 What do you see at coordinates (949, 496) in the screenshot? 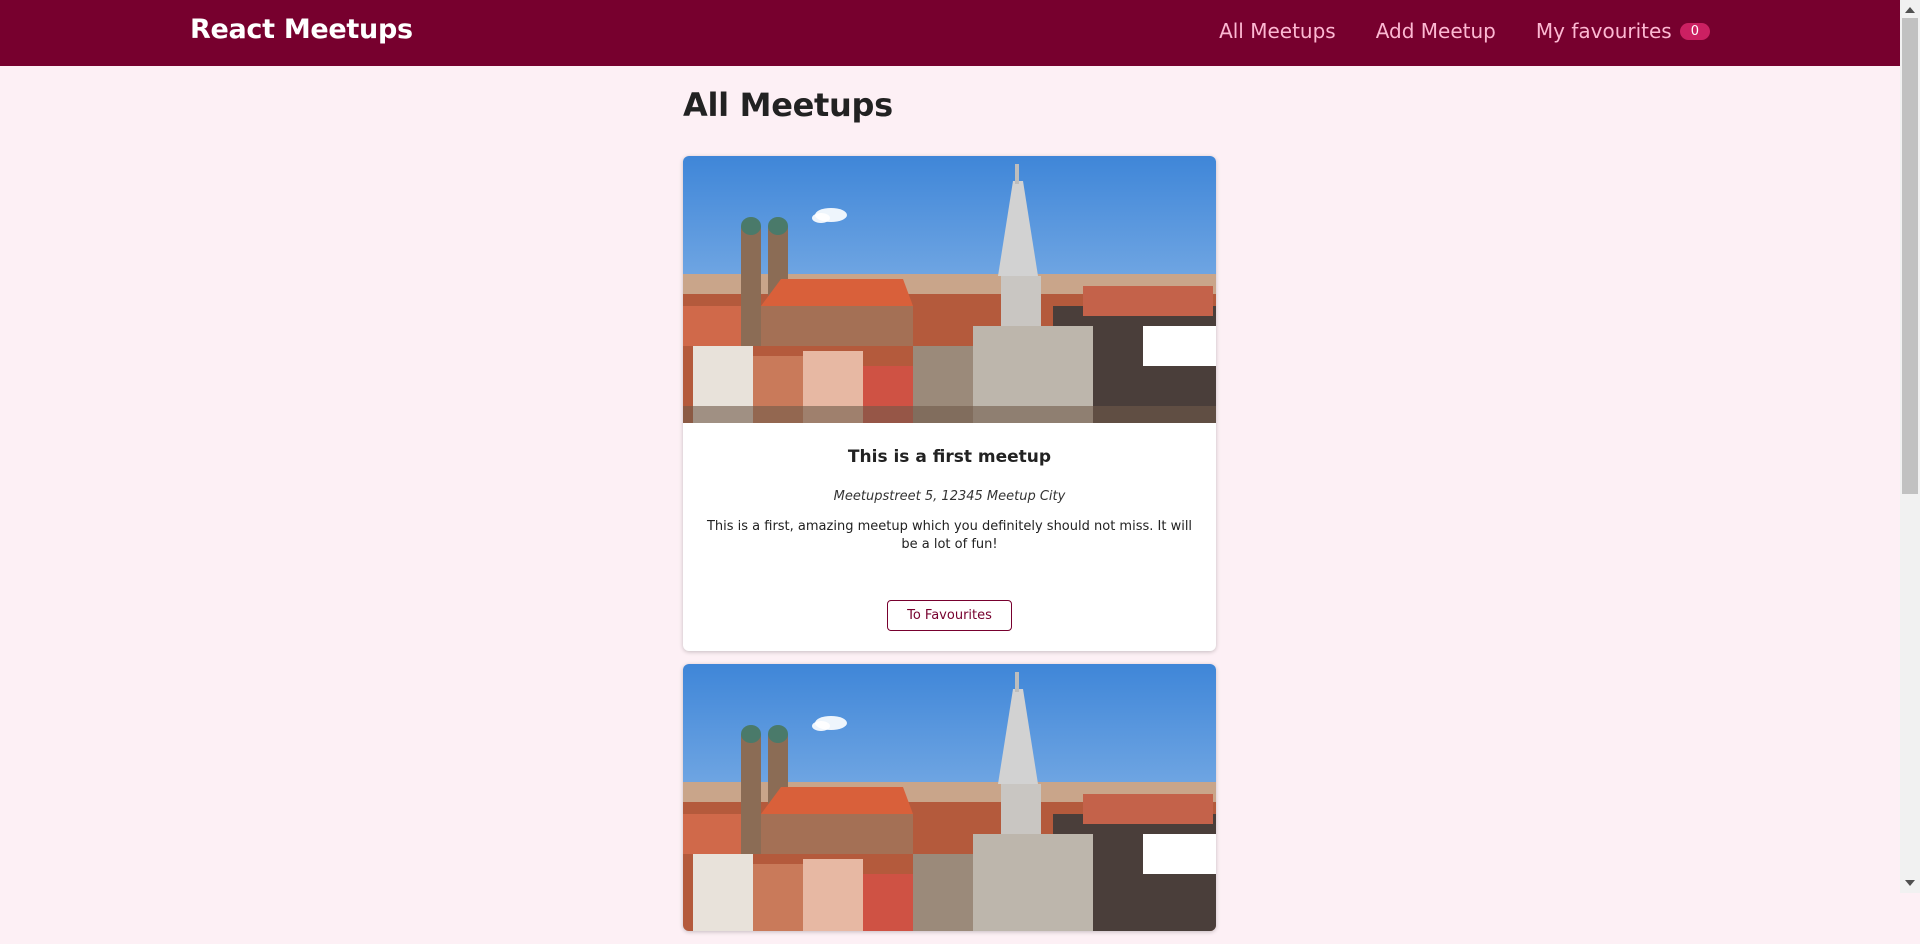
I see `meetup-address: Meetupstreet 5, 12345 Meetup City` at bounding box center [949, 496].